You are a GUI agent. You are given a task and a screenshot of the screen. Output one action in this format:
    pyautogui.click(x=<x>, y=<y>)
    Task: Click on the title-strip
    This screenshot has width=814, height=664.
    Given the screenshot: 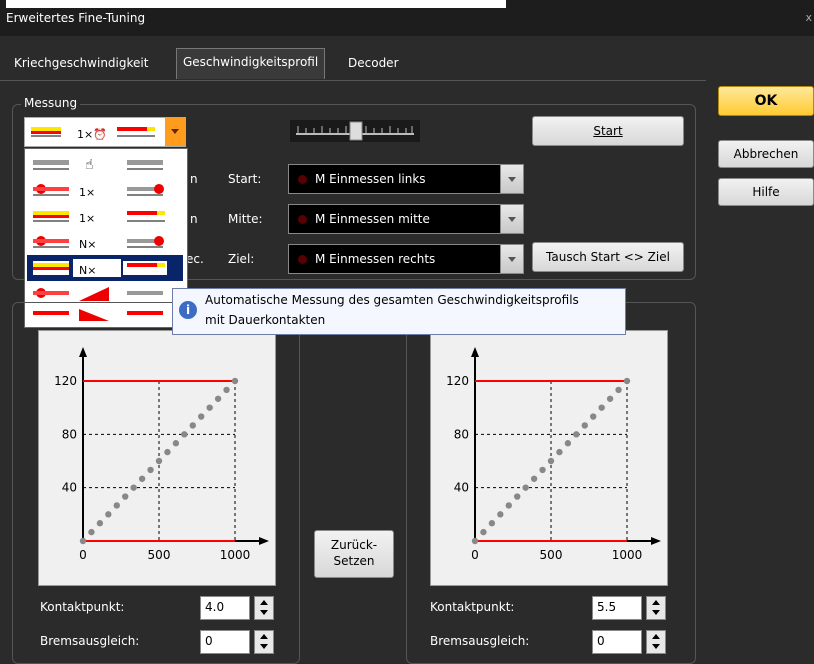 What is the action you would take?
    pyautogui.click(x=256, y=4)
    